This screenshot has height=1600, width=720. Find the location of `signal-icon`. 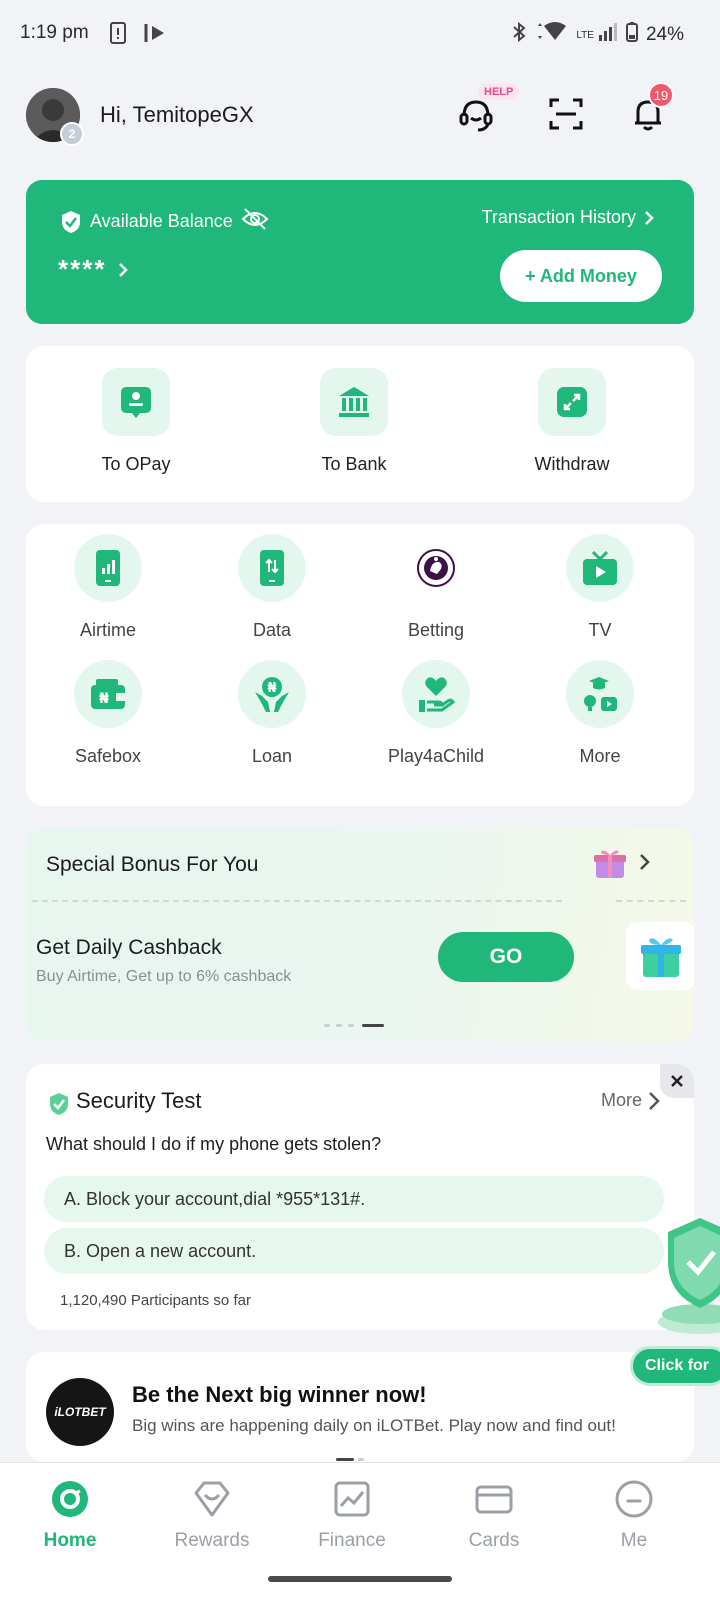

signal-icon is located at coordinates (608, 35).